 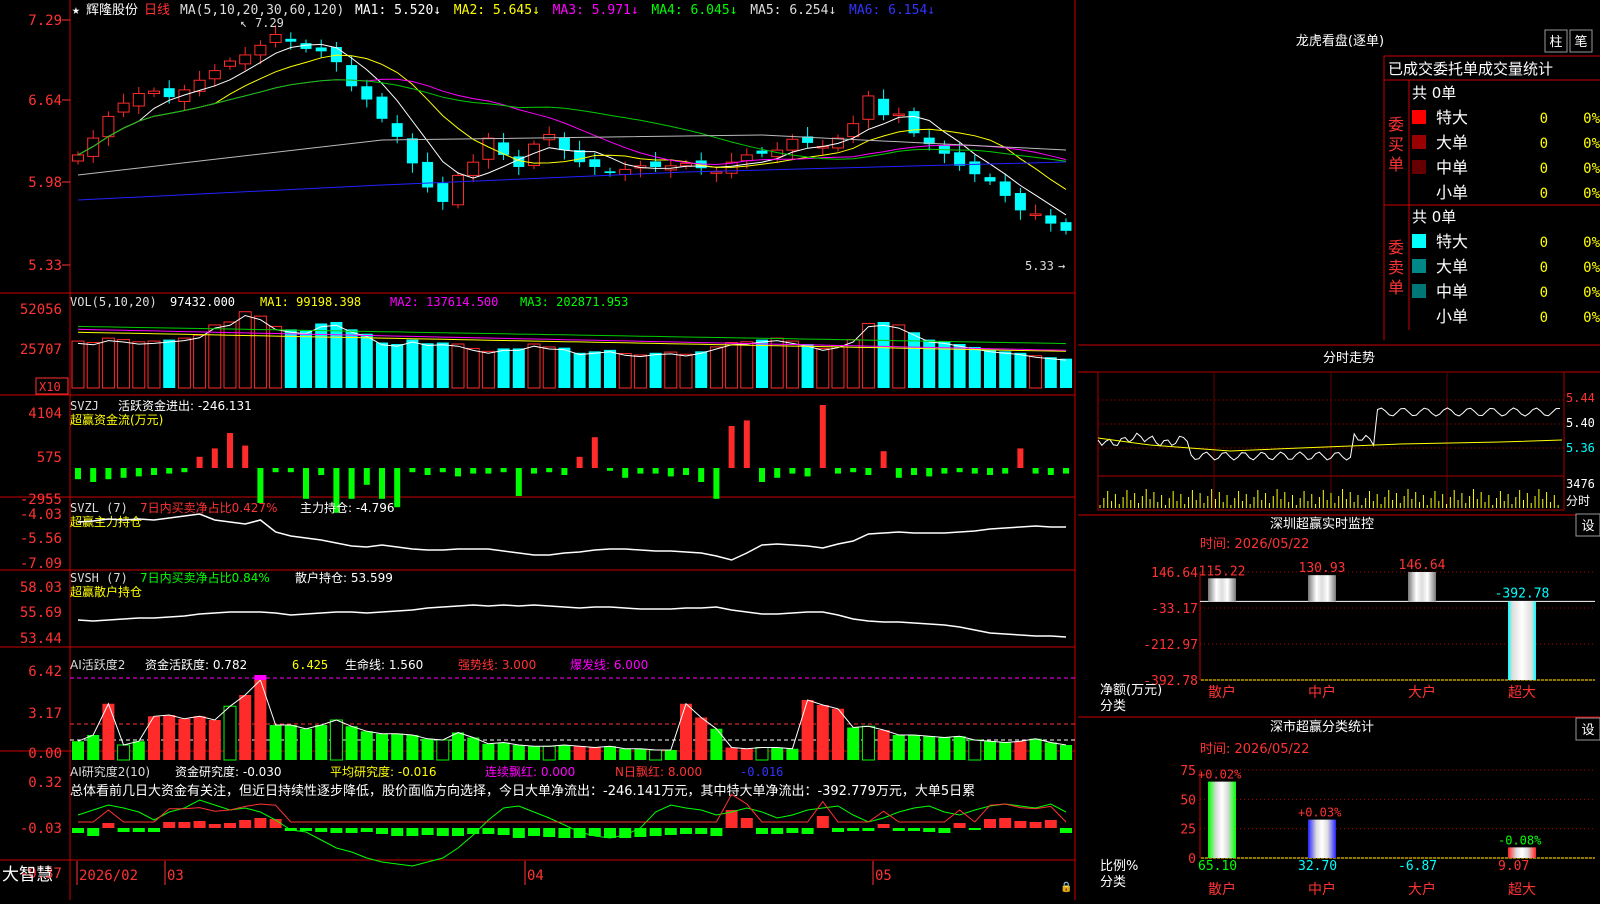 What do you see at coordinates (185, 405) in the screenshot?
I see `svzj-value: 活跃资金进出: -246.131` at bounding box center [185, 405].